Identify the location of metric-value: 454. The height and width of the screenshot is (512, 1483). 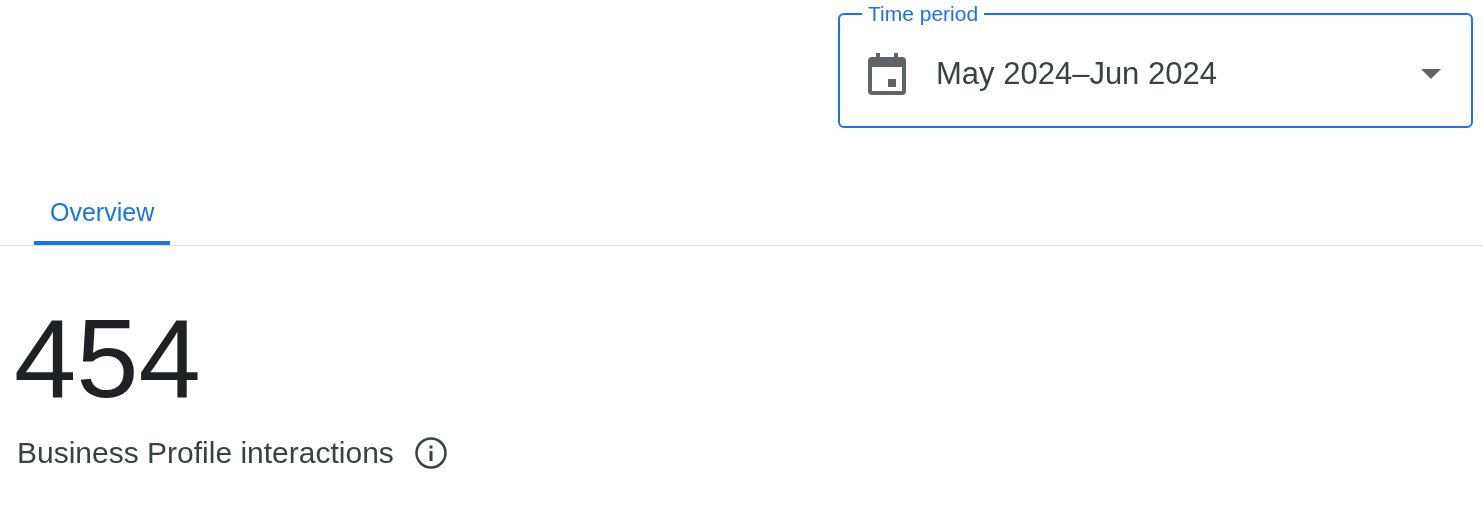
(108, 359).